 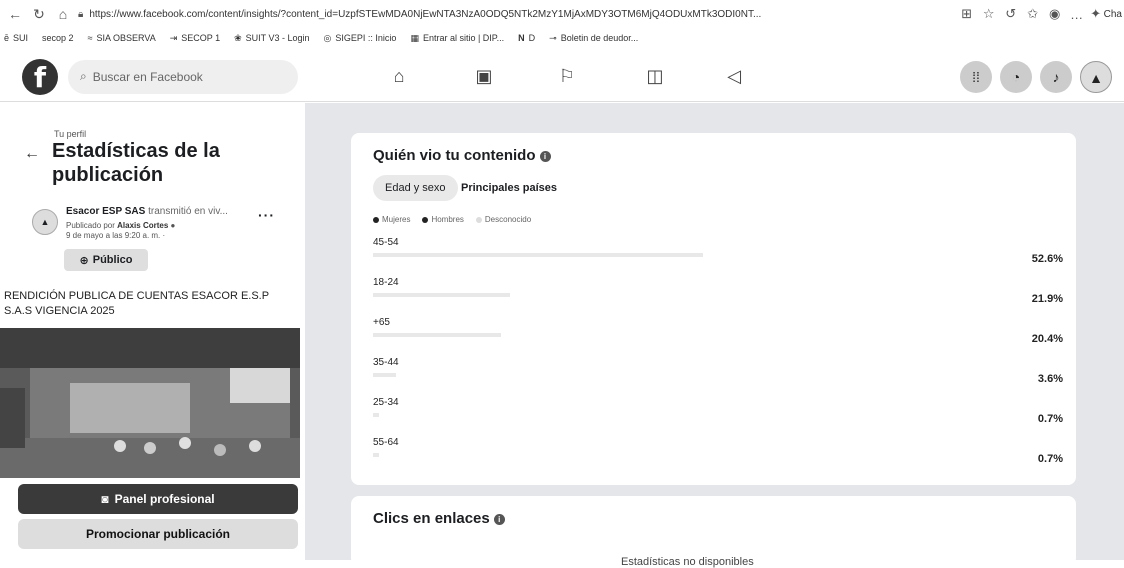 What do you see at coordinates (989, 14) in the screenshot?
I see `star-icon: ☆` at bounding box center [989, 14].